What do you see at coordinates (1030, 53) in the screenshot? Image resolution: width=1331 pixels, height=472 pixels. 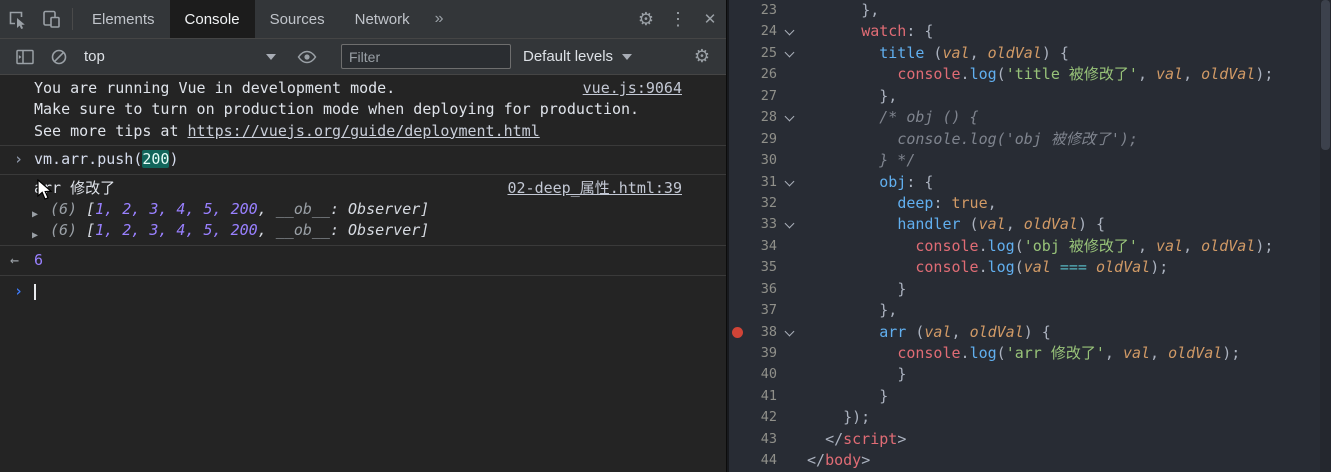 I see `code-line-25: 25 title (val, oldVal) {` at bounding box center [1030, 53].